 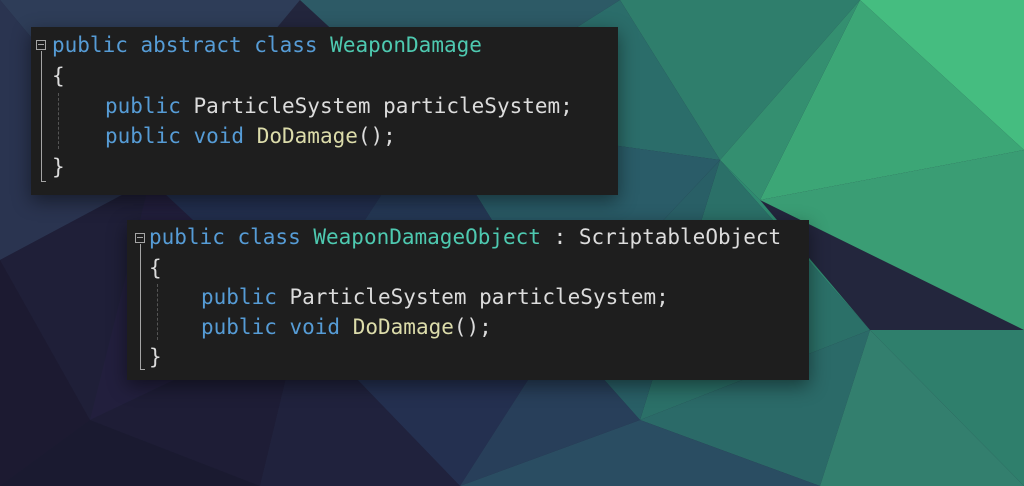 I want to click on class-declaration-line: public abstract class WeaponDamage, so click(x=267, y=45).